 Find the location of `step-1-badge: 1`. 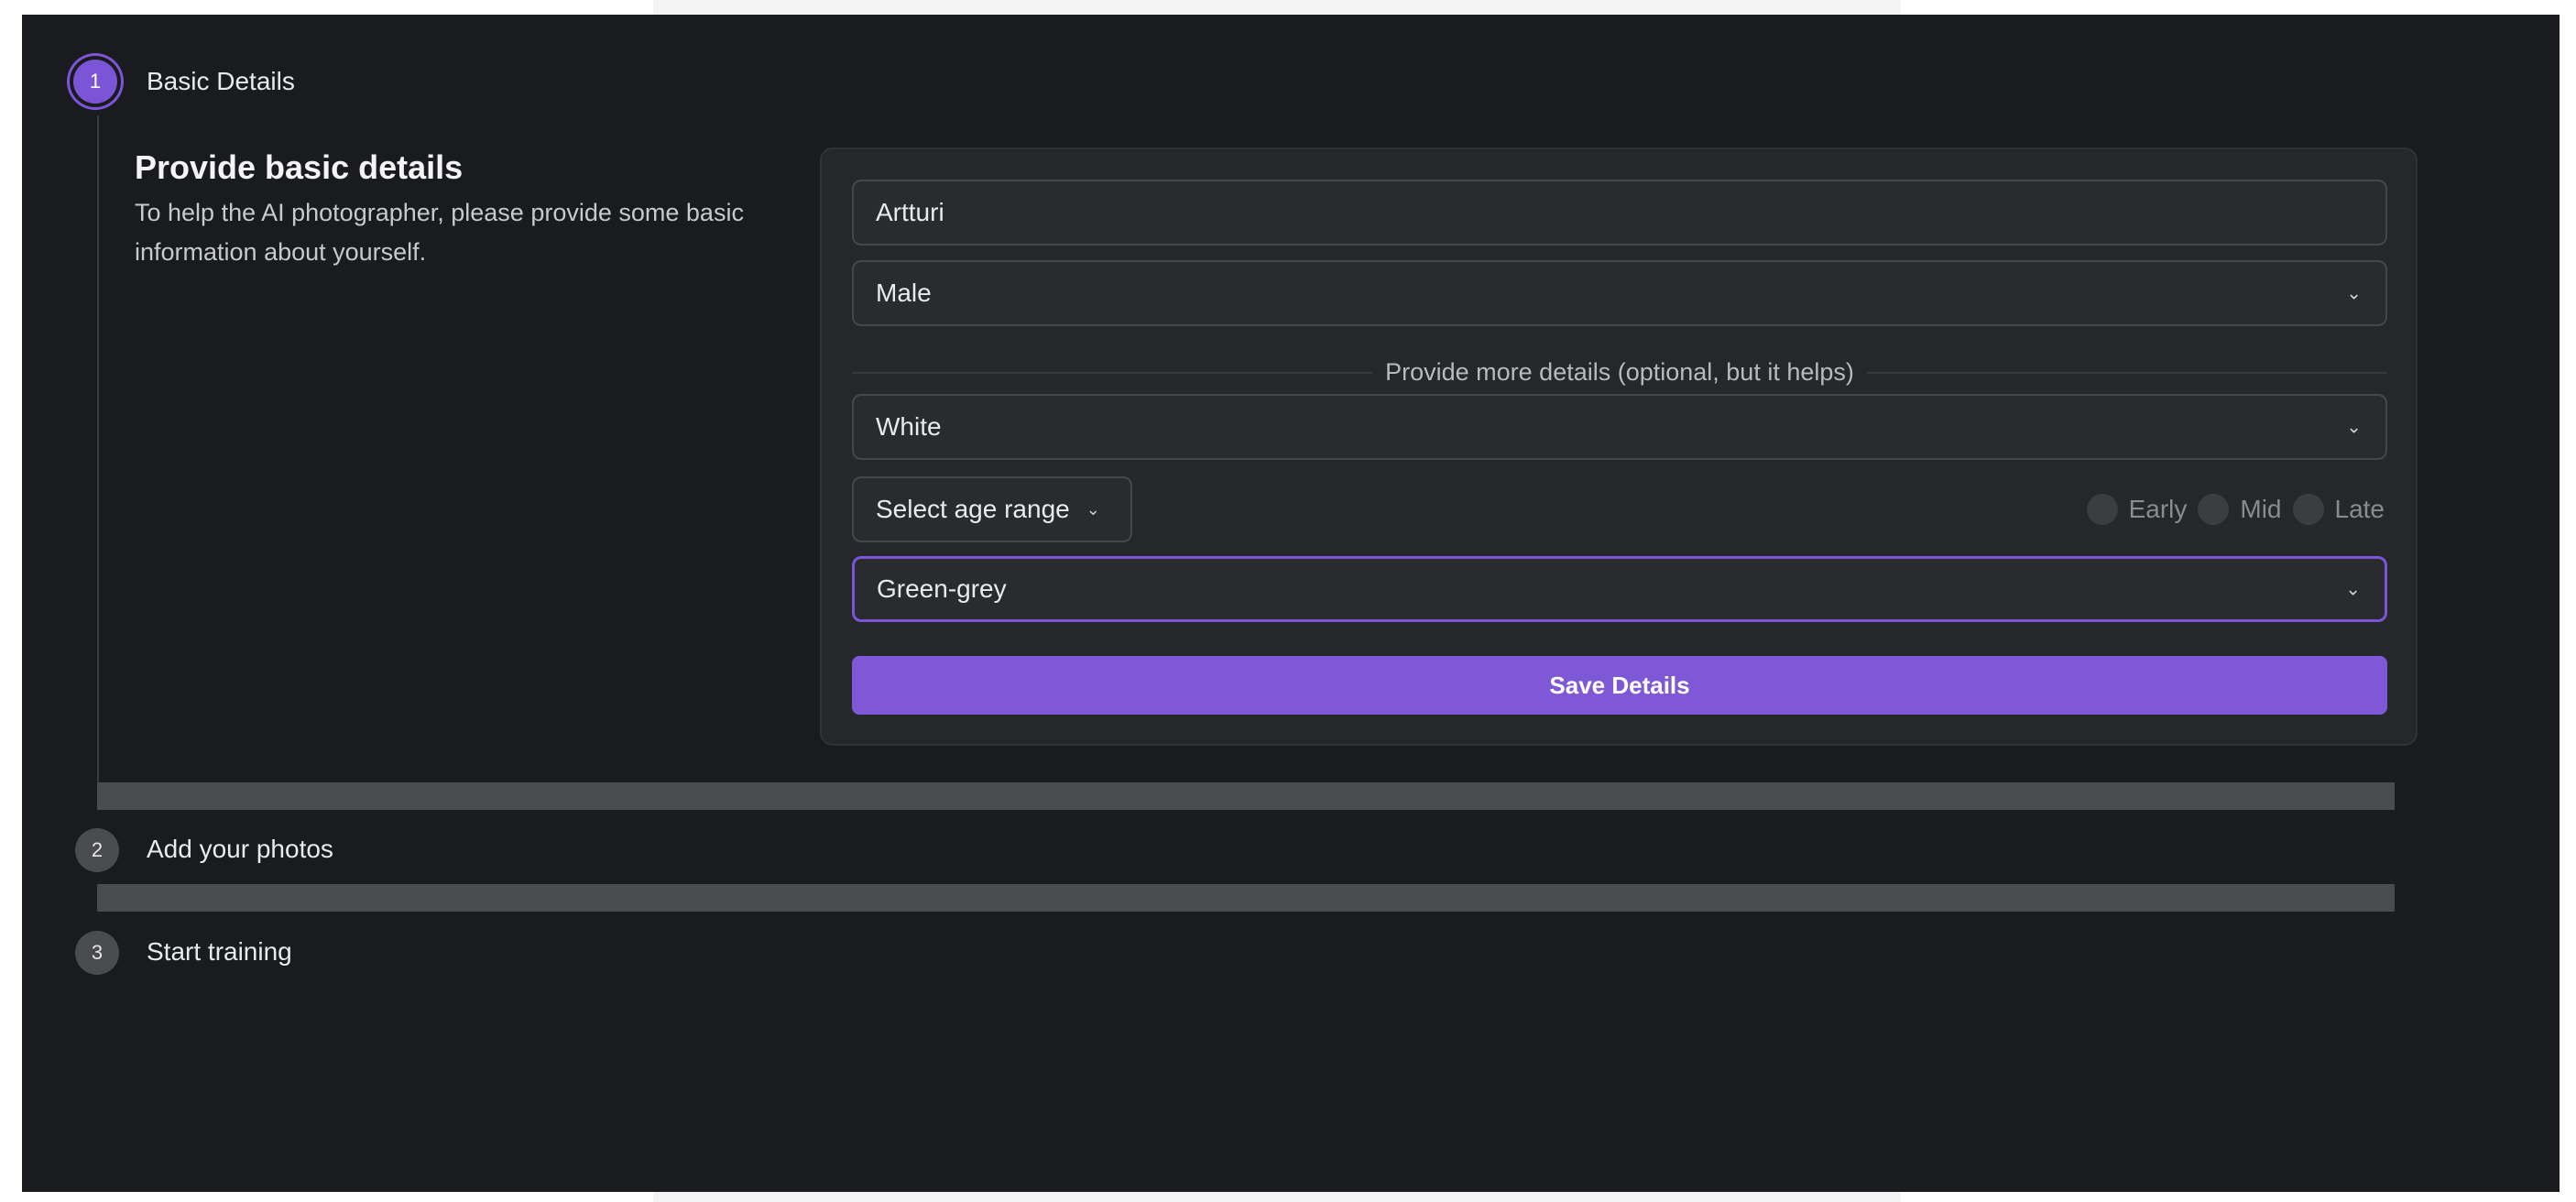

step-1-badge: 1 is located at coordinates (95, 82).